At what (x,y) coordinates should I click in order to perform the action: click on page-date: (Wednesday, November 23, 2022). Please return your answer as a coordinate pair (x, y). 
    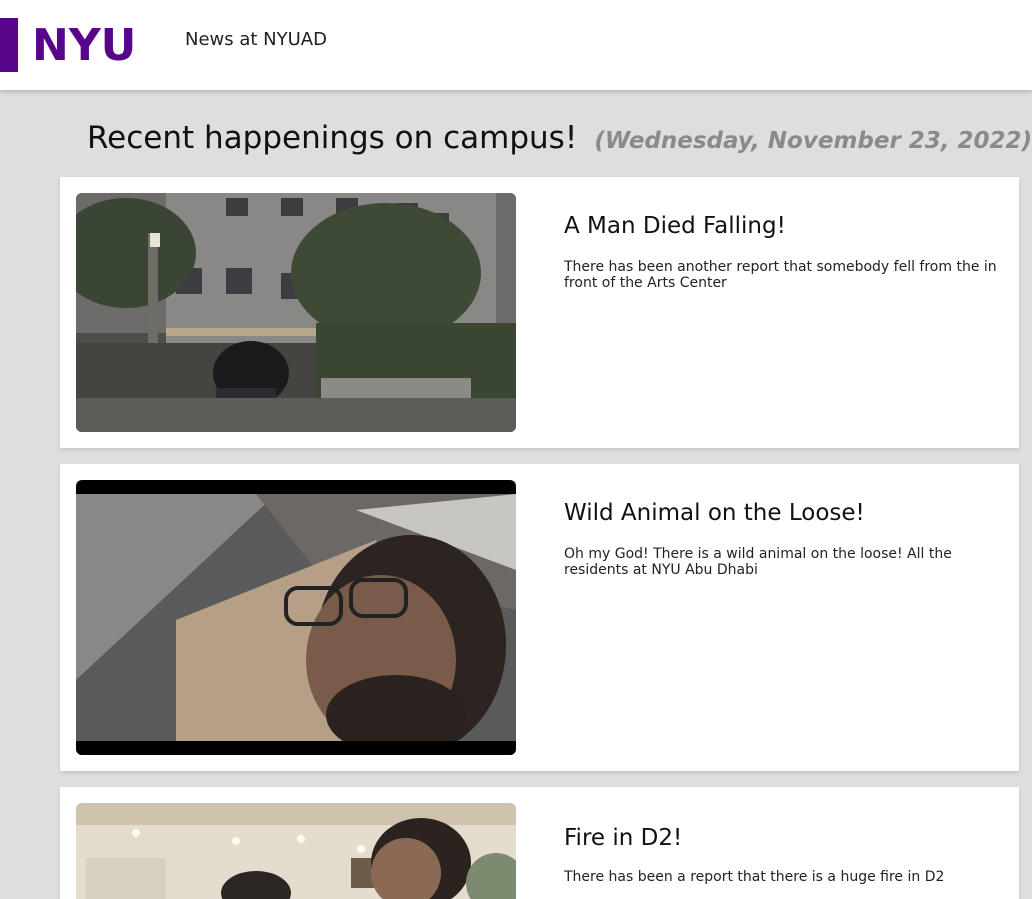
    Looking at the image, I should click on (813, 141).